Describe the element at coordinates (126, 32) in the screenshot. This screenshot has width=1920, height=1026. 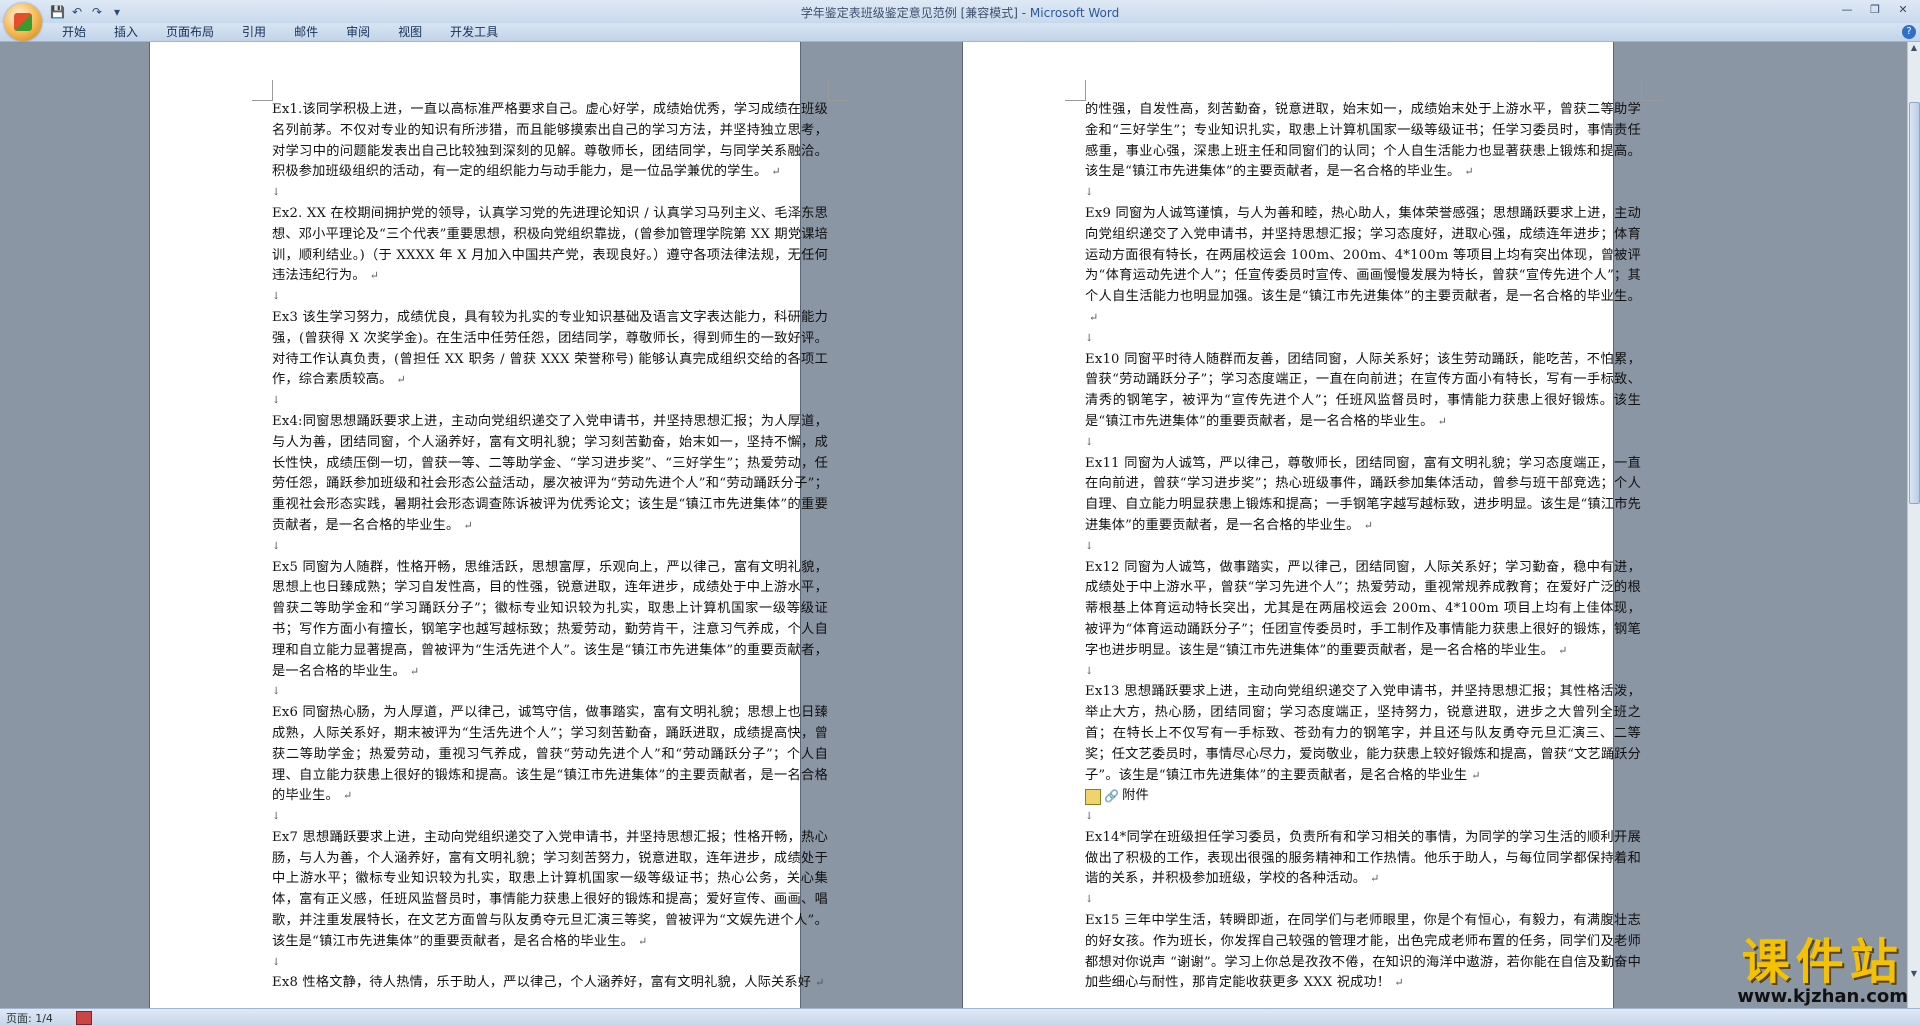
I see `tab-insert: 插入` at that location.